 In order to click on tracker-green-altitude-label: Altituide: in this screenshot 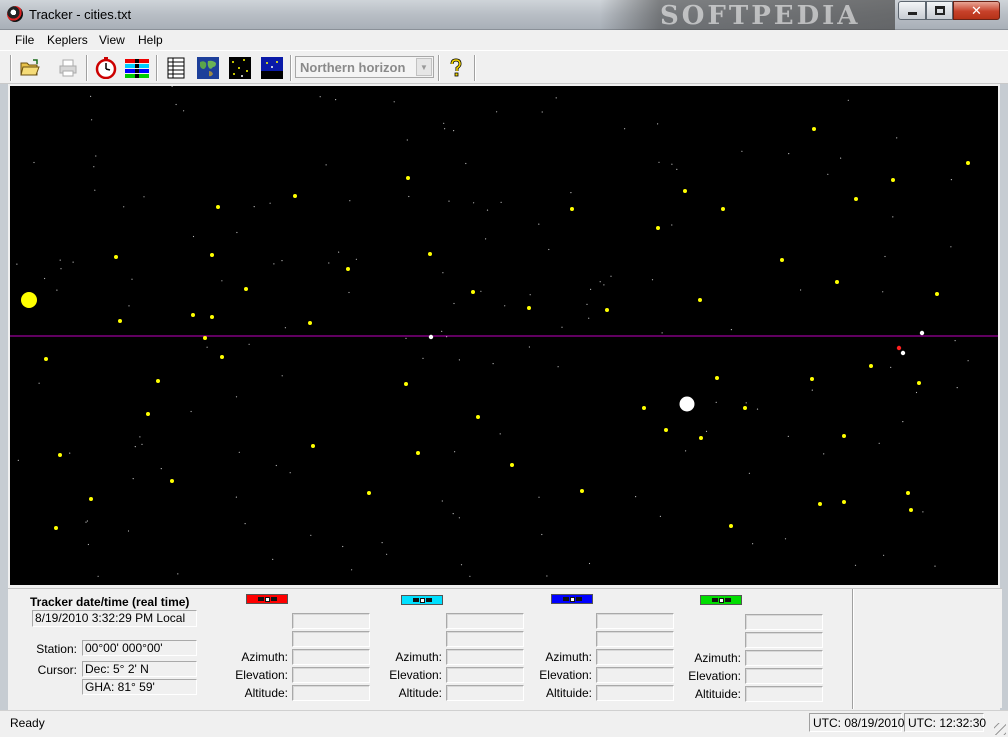, I will do `click(717, 694)`.